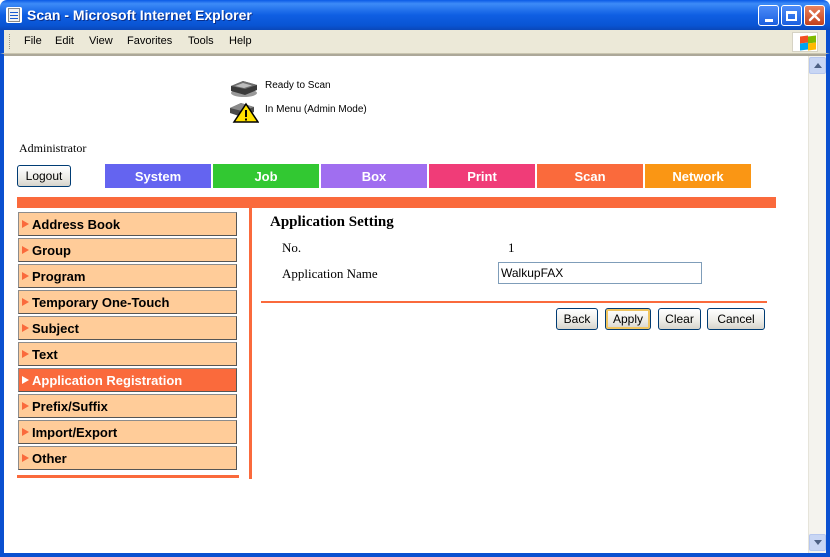 This screenshot has width=830, height=557. I want to click on windows-logo-icon, so click(805, 42).